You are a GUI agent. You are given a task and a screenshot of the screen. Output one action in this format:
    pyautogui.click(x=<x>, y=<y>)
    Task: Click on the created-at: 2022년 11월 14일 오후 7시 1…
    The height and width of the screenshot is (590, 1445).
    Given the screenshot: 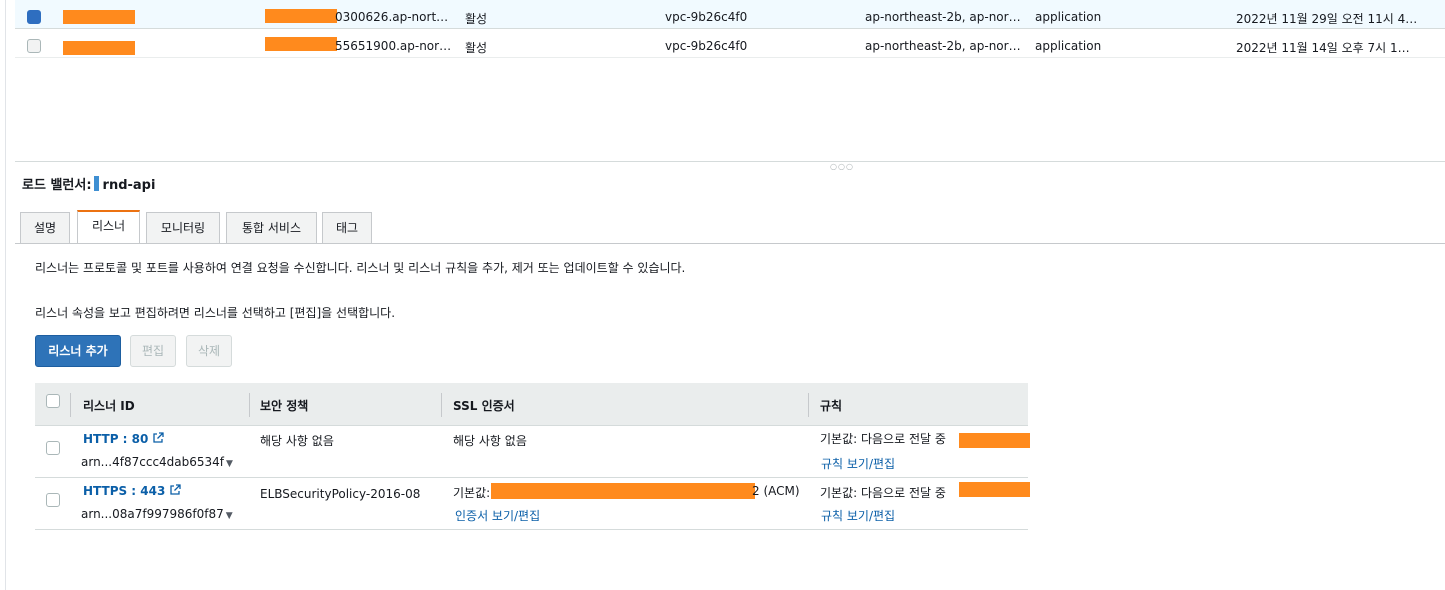 What is the action you would take?
    pyautogui.click(x=1323, y=48)
    